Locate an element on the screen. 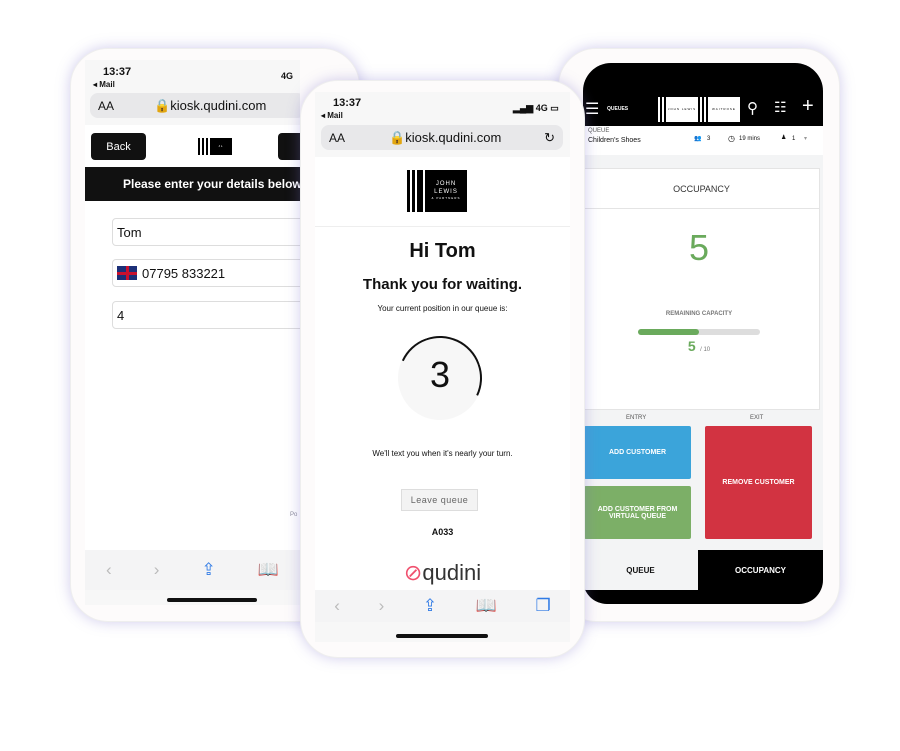 The image size is (900, 751). staff-count: 1 is located at coordinates (794, 139).